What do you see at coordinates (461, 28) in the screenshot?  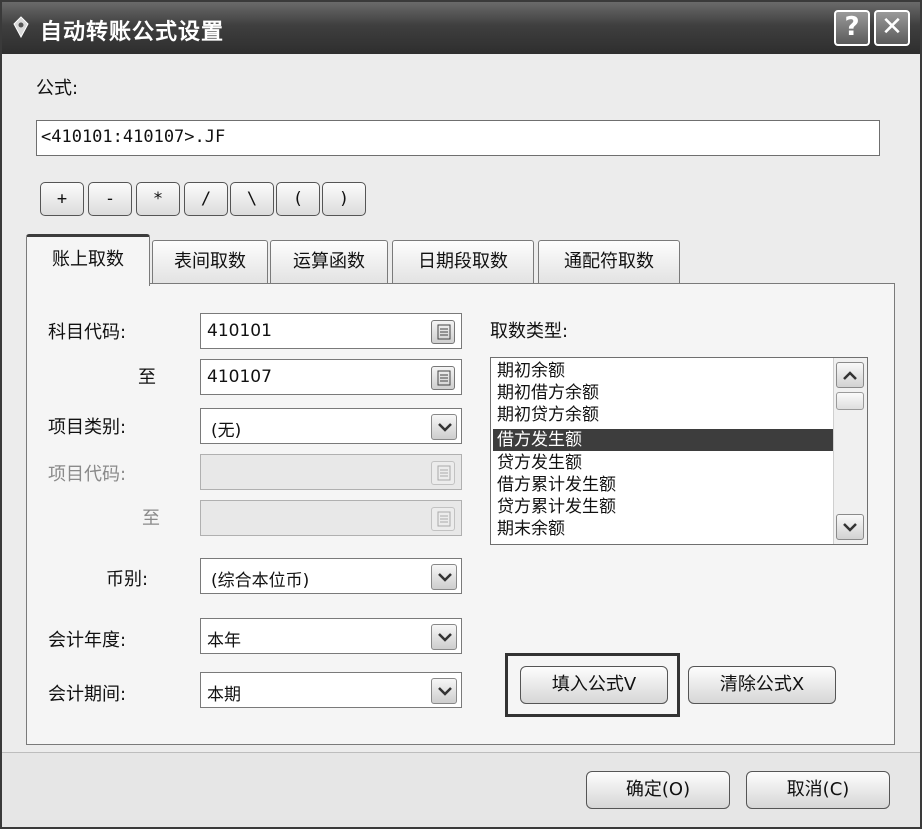 I see `title-bar: 自动转账公式设置 ? ✕` at bounding box center [461, 28].